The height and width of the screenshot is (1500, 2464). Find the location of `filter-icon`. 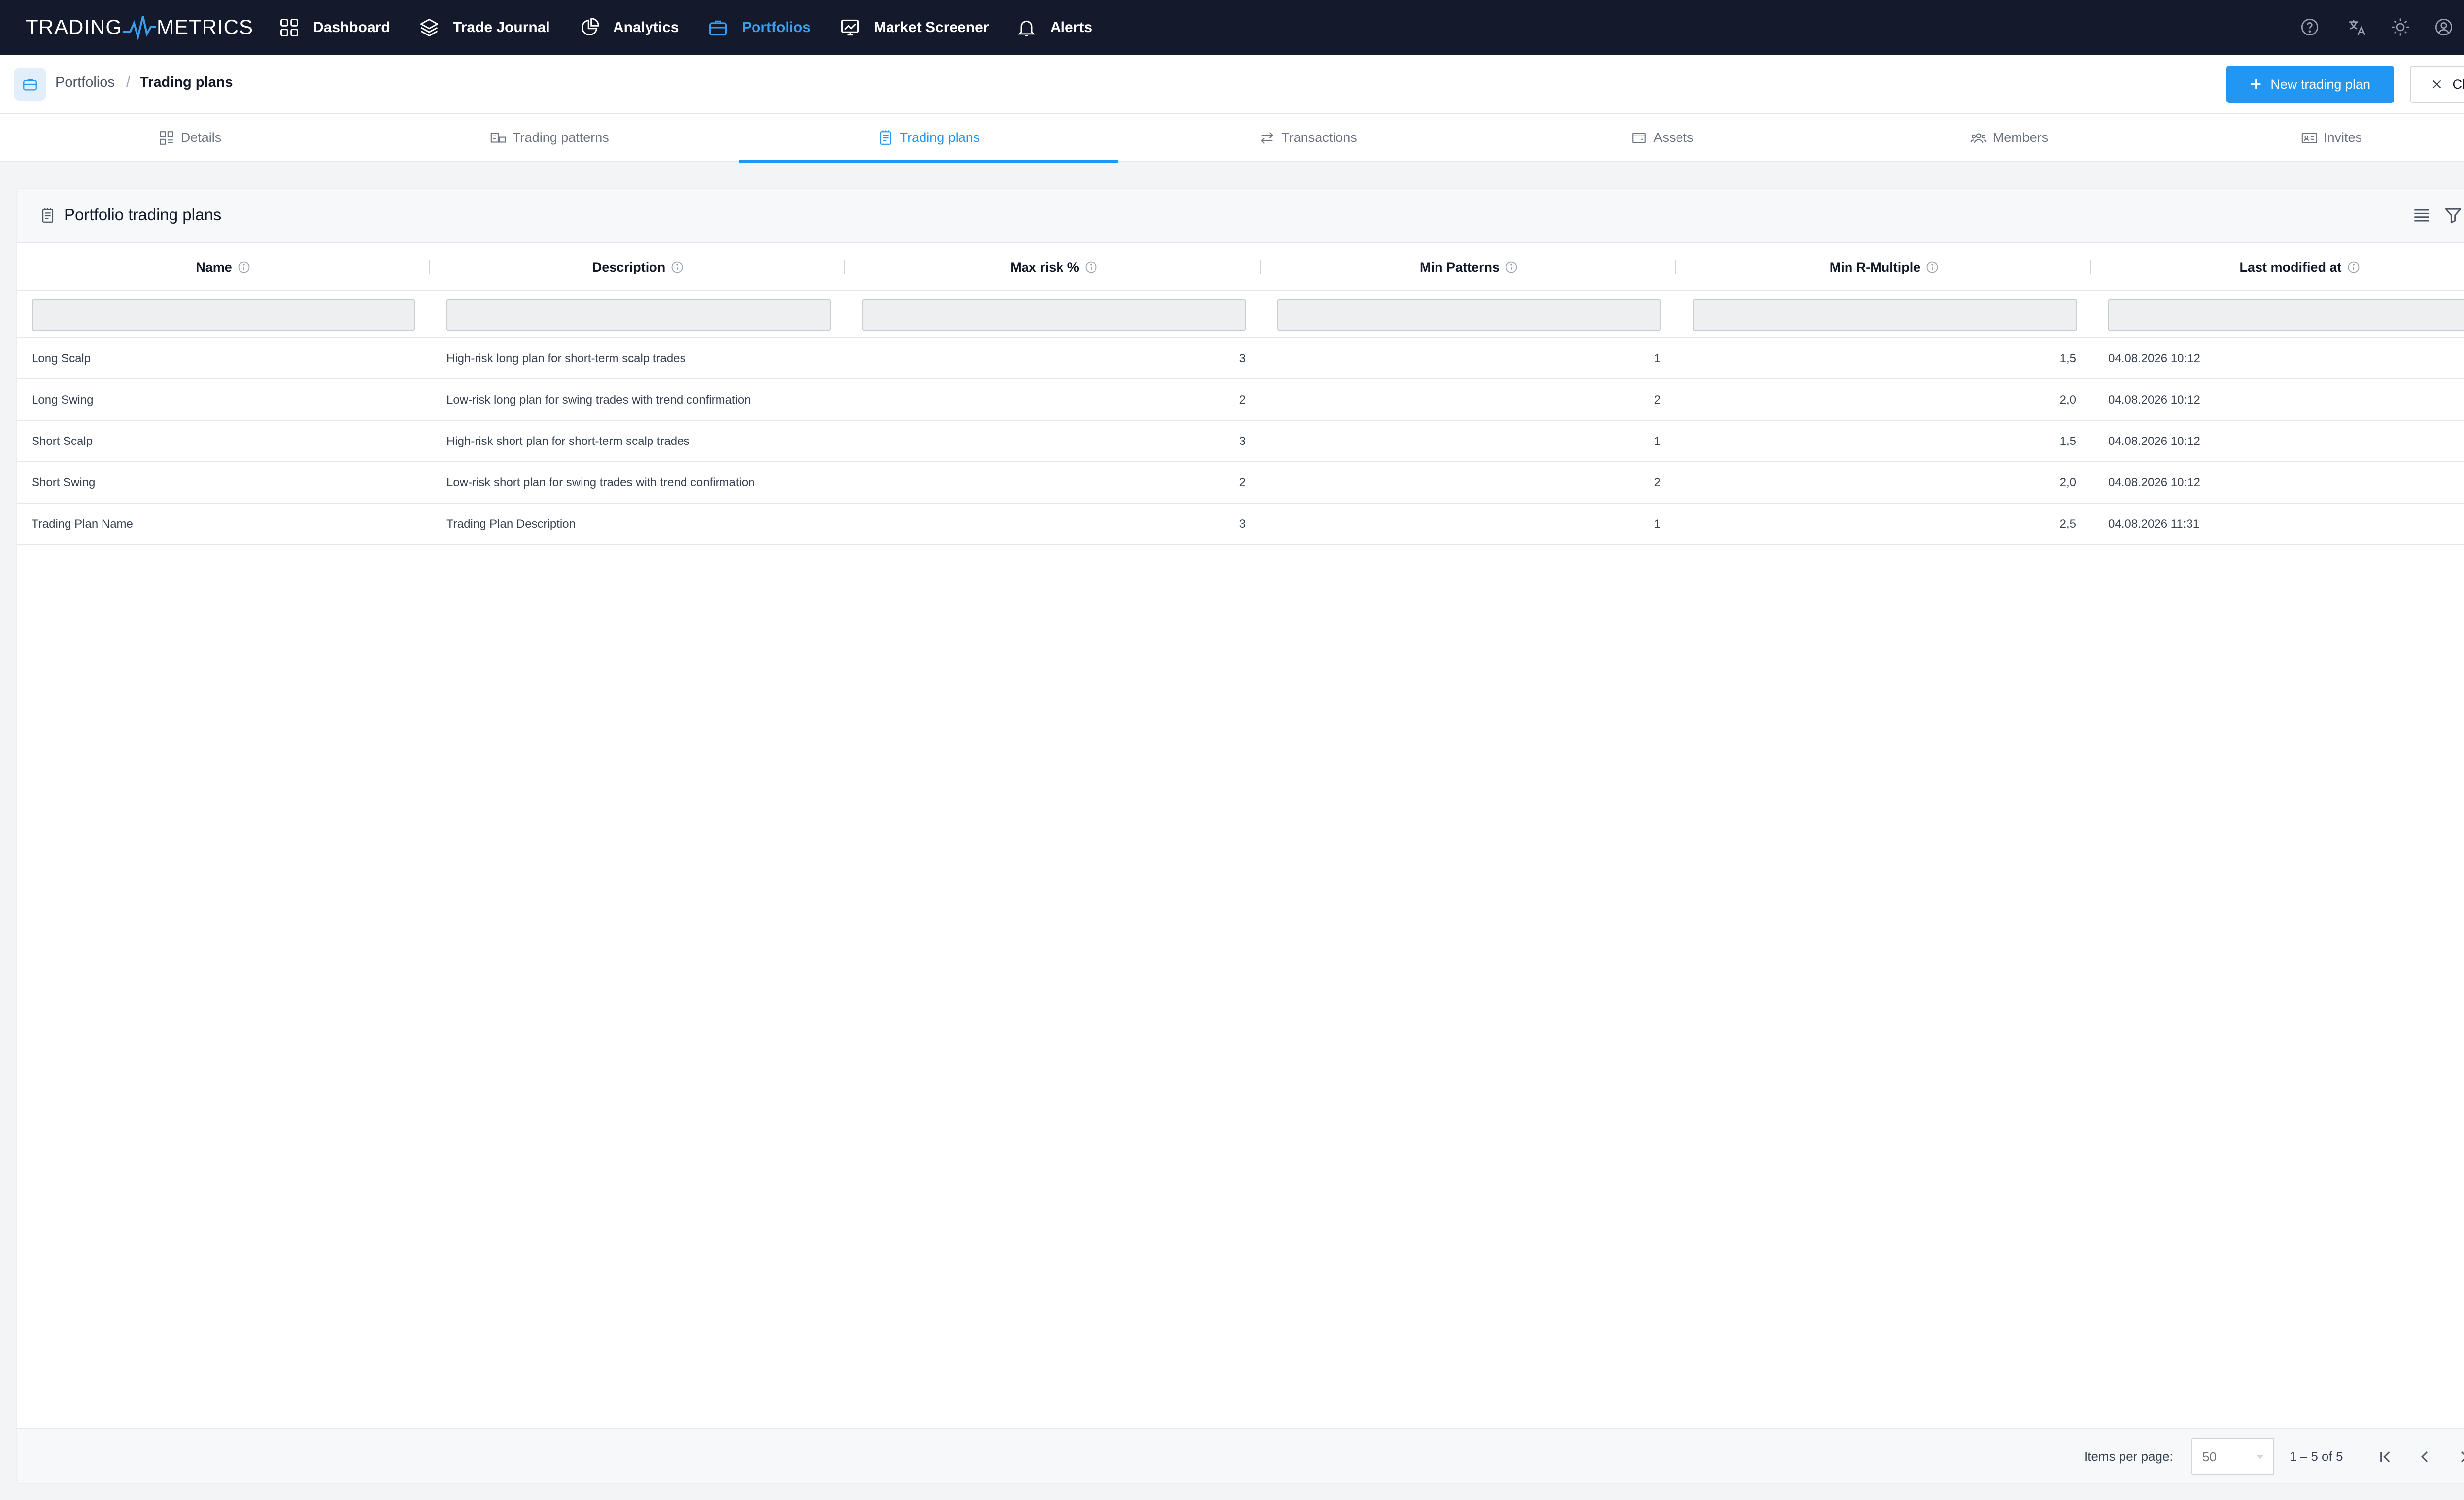

filter-icon is located at coordinates (2453, 215).